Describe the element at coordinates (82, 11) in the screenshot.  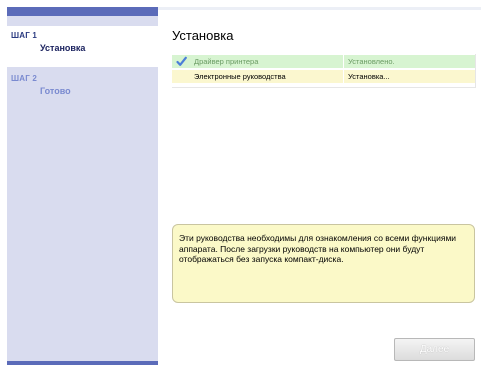
I see `sidebar-top-bar` at that location.